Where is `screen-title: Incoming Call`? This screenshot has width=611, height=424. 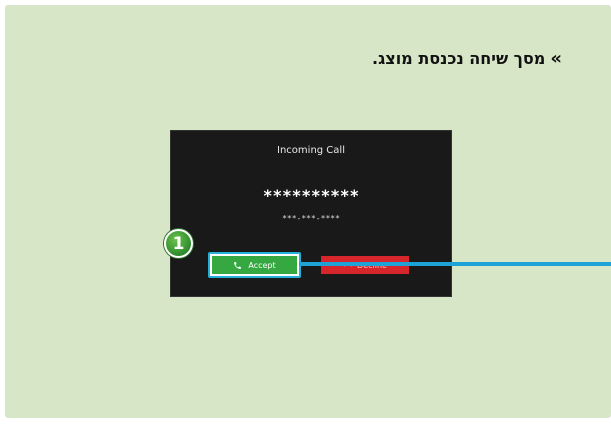
screen-title: Incoming Call is located at coordinates (311, 150).